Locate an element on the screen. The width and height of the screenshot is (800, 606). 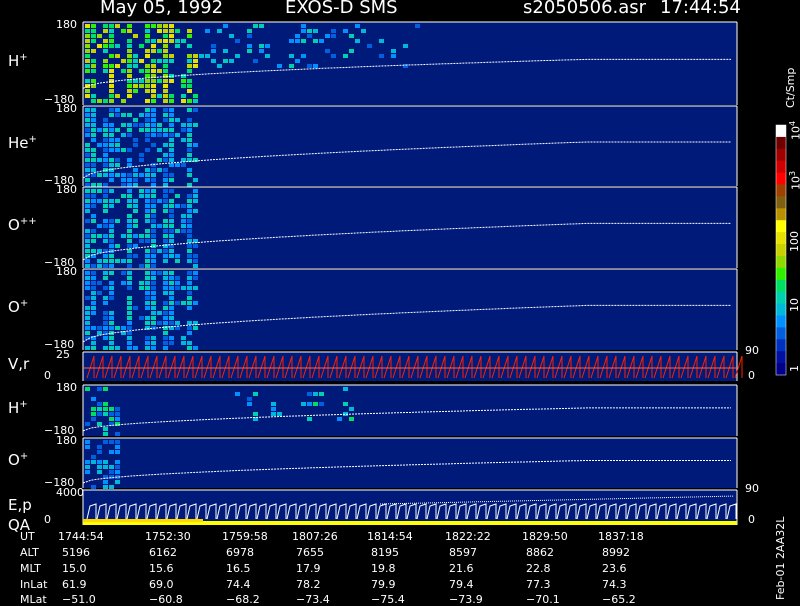
panel-label-o-plus: O+ is located at coordinates (18, 306).